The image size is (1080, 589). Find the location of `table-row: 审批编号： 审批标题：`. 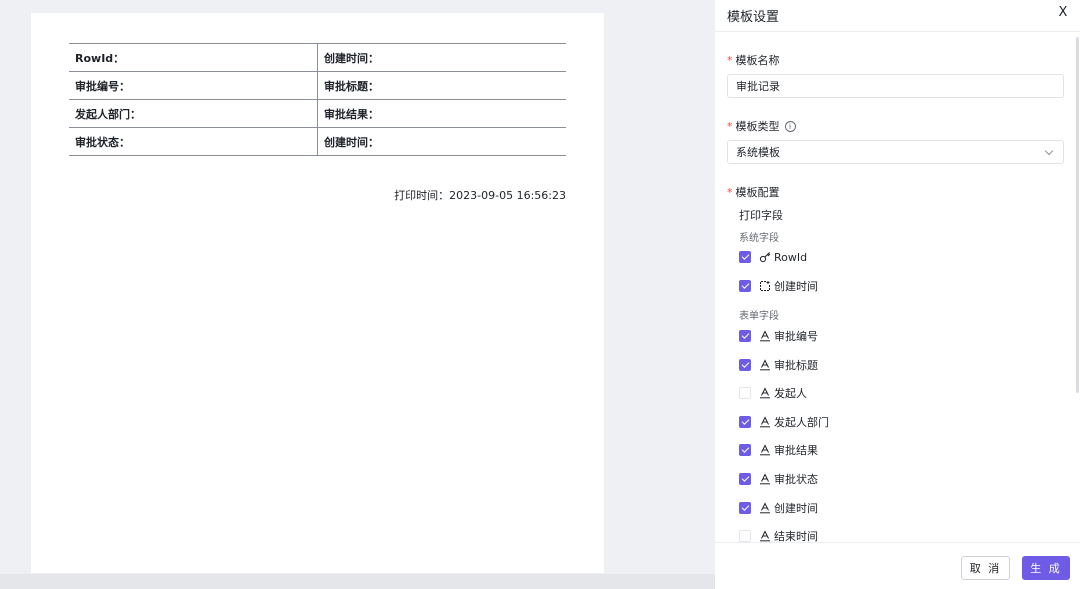

table-row: 审批编号： 审批标题： is located at coordinates (317, 85).